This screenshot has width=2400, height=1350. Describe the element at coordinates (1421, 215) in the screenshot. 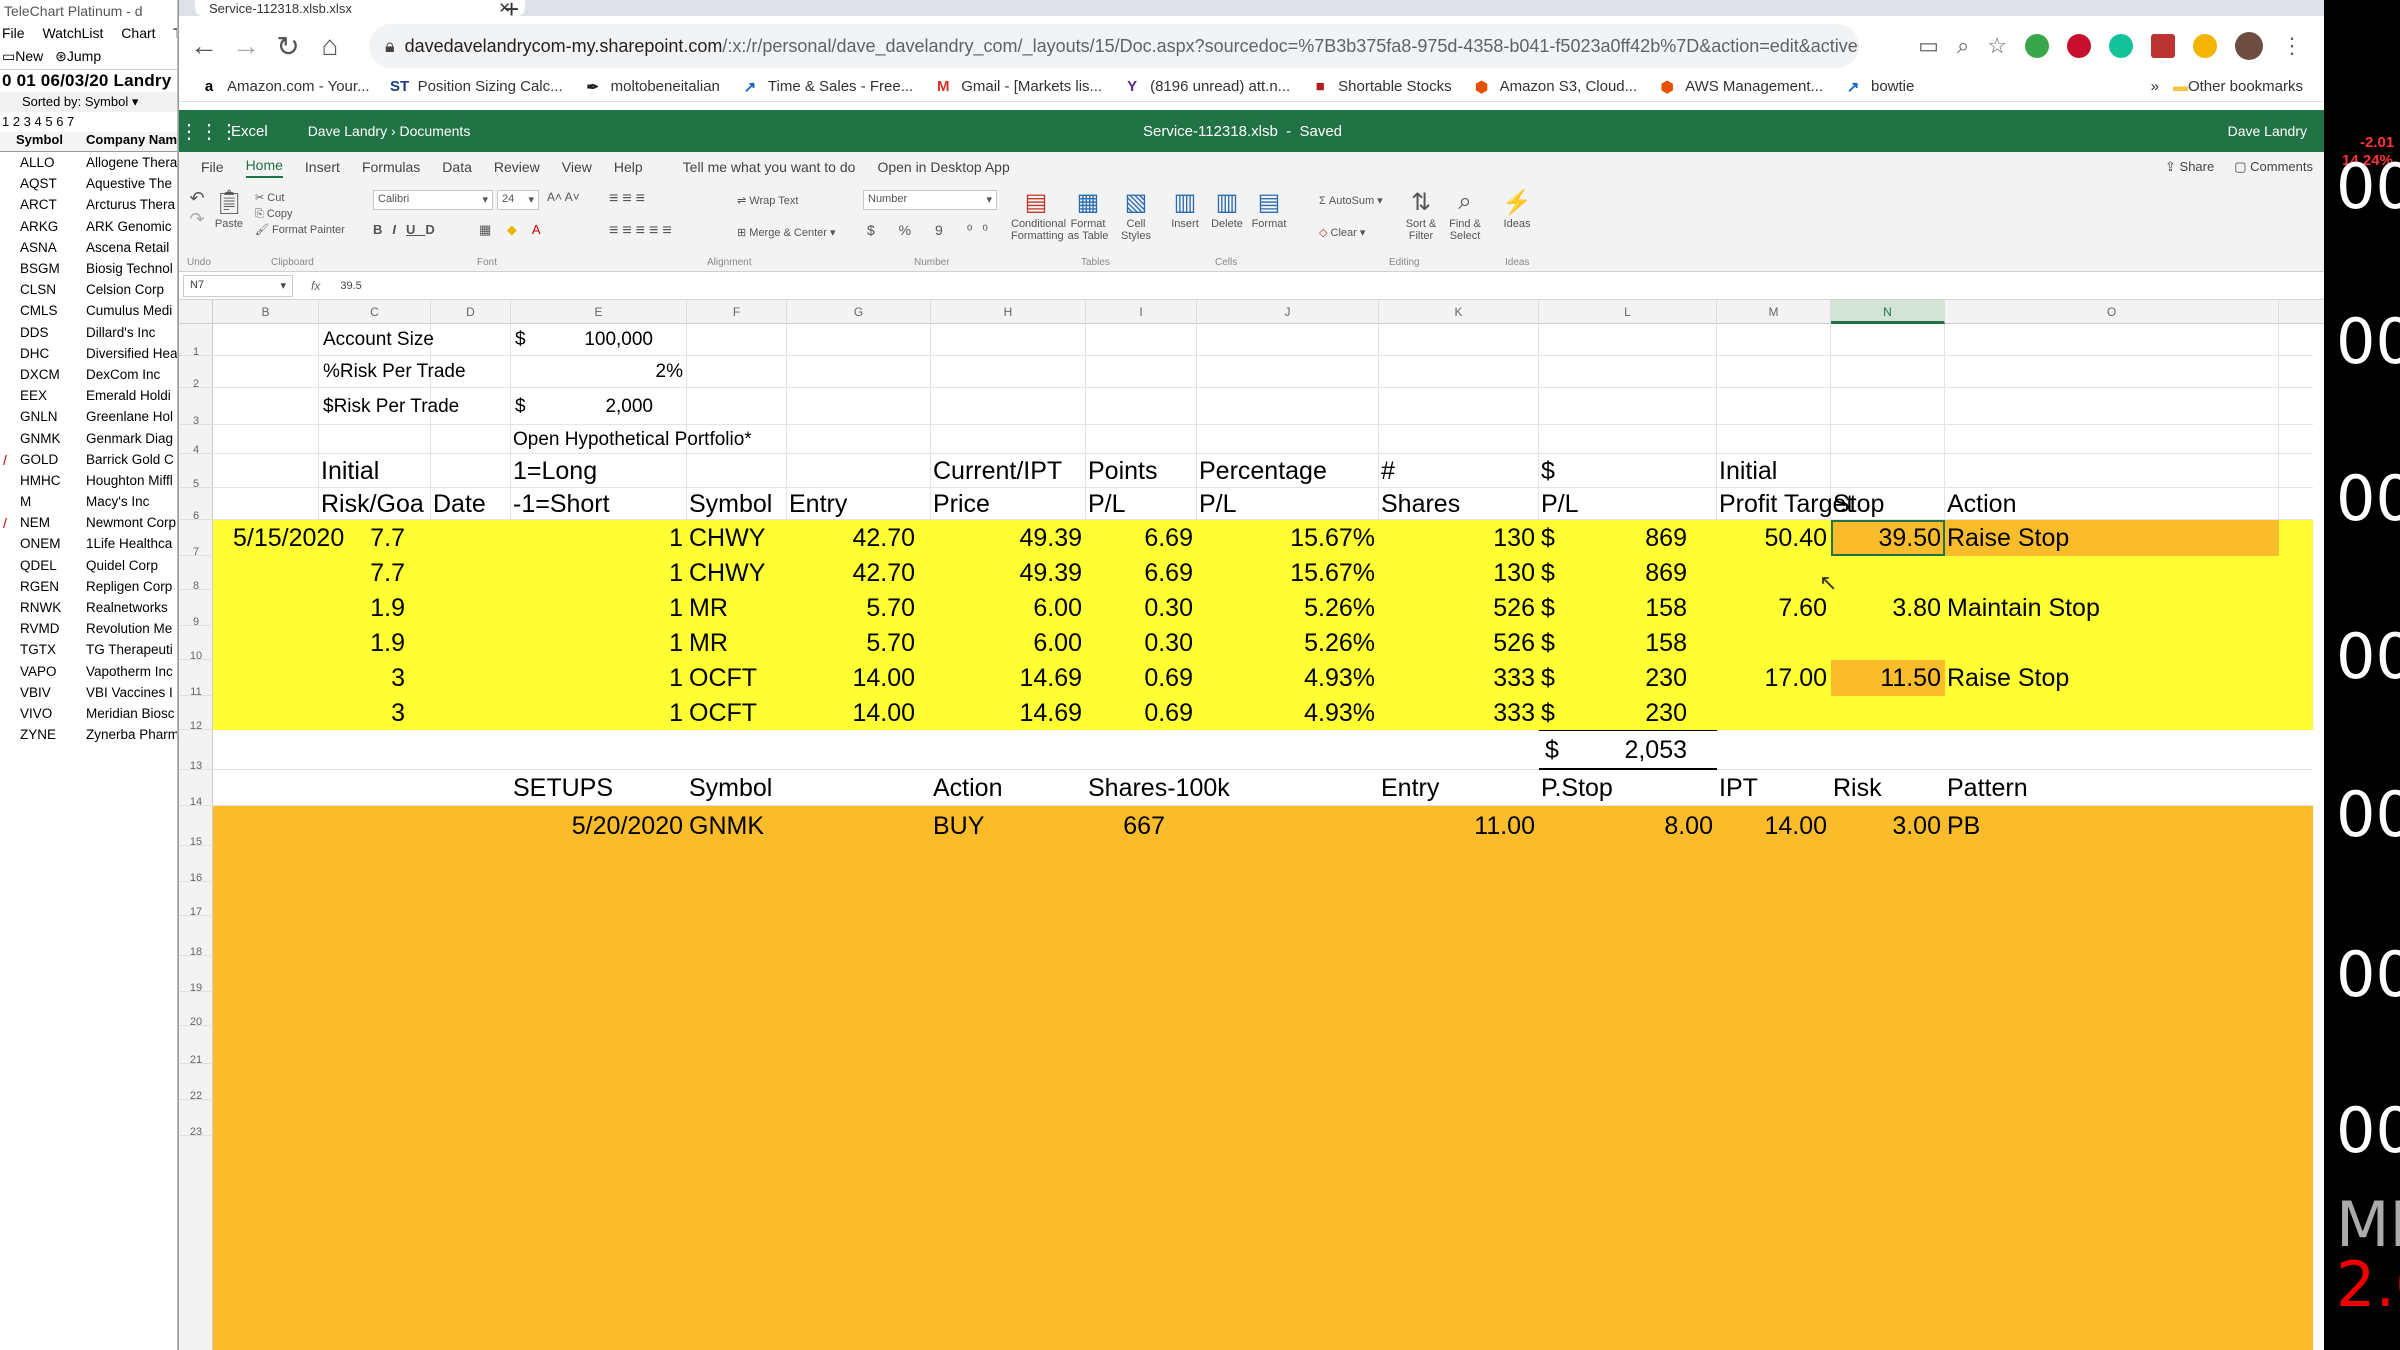

I see `sort-filter-button: ⇅ Sort & Filter` at that location.